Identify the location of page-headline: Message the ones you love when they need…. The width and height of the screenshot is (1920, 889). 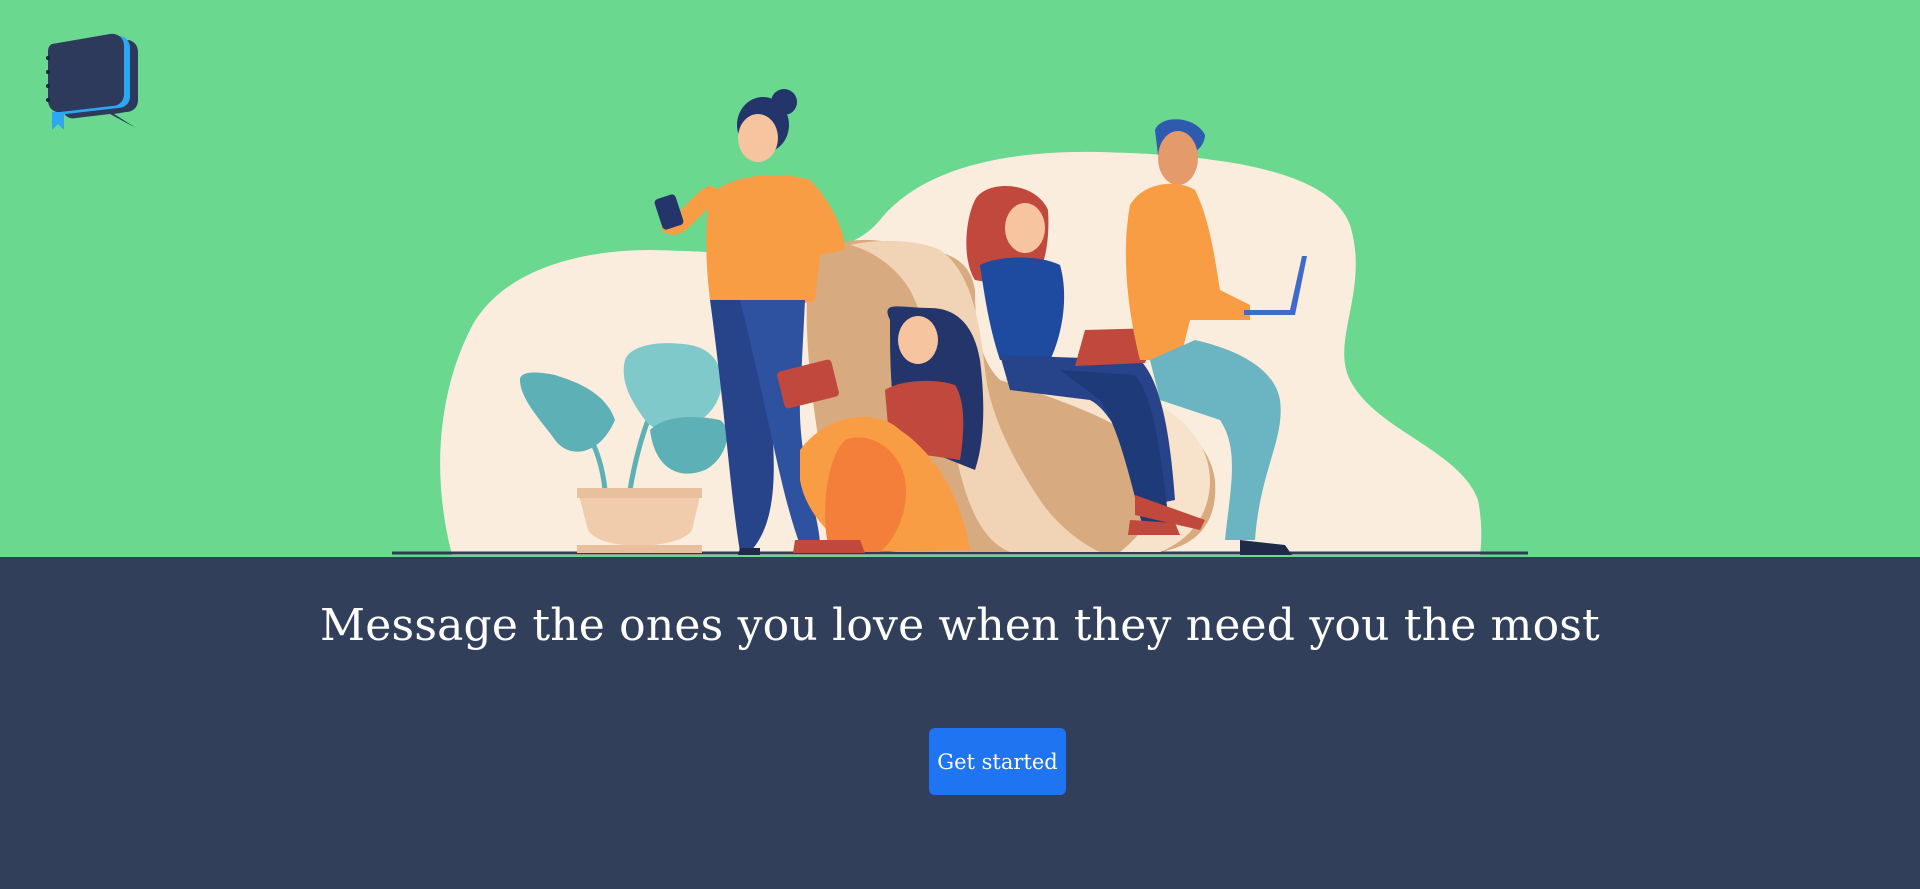
(960, 625).